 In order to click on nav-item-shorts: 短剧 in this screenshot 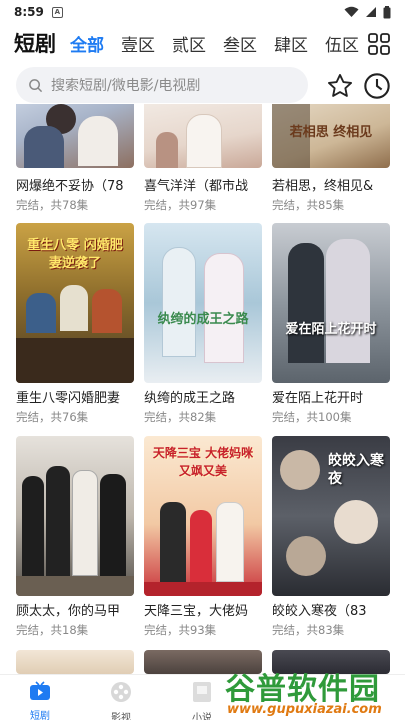, I will do `click(40, 700)`.